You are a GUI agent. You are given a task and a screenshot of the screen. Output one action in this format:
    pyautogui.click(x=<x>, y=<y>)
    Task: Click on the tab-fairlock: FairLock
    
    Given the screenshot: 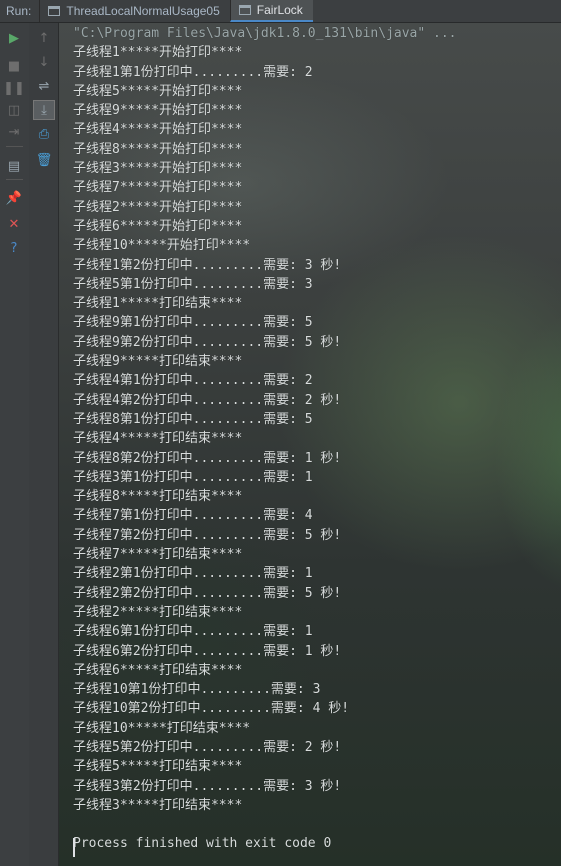 What is the action you would take?
    pyautogui.click(x=271, y=11)
    